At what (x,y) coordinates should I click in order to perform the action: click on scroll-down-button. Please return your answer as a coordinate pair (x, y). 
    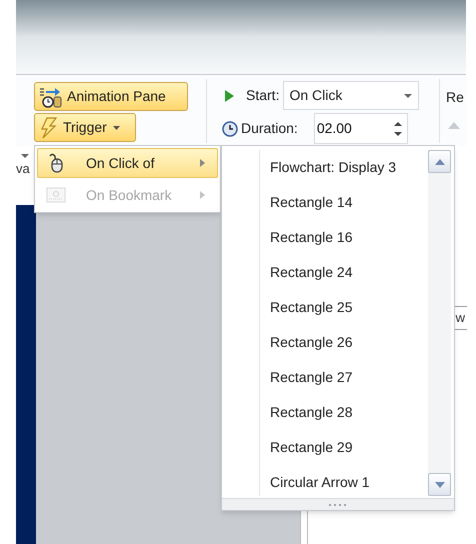
    Looking at the image, I should click on (439, 484).